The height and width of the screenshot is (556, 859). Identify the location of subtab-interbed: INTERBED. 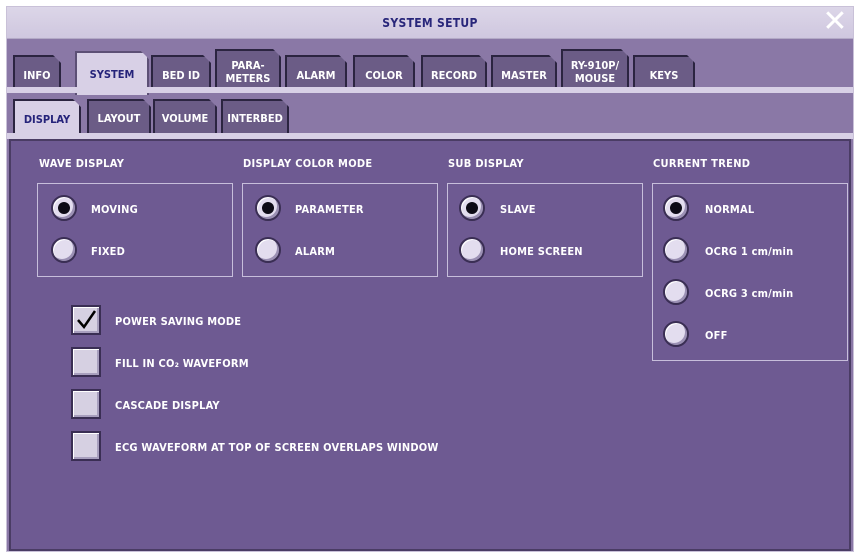
(255, 117).